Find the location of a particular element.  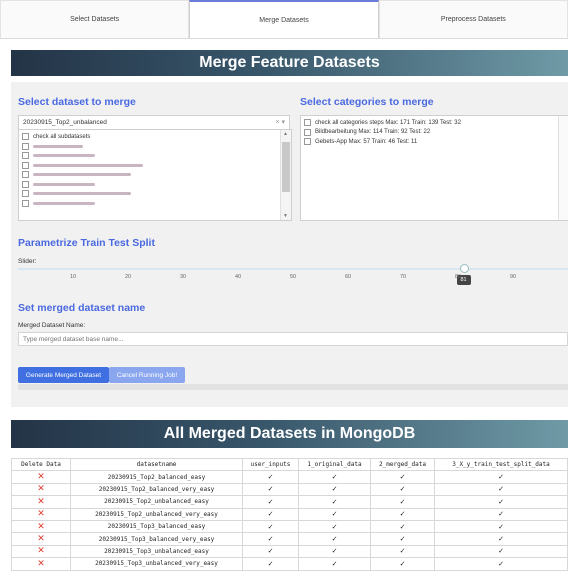

table-row: ✕ 20230915_Top3_balanced_easy ✓ ✓ ✓ ✓ is located at coordinates (289, 526).